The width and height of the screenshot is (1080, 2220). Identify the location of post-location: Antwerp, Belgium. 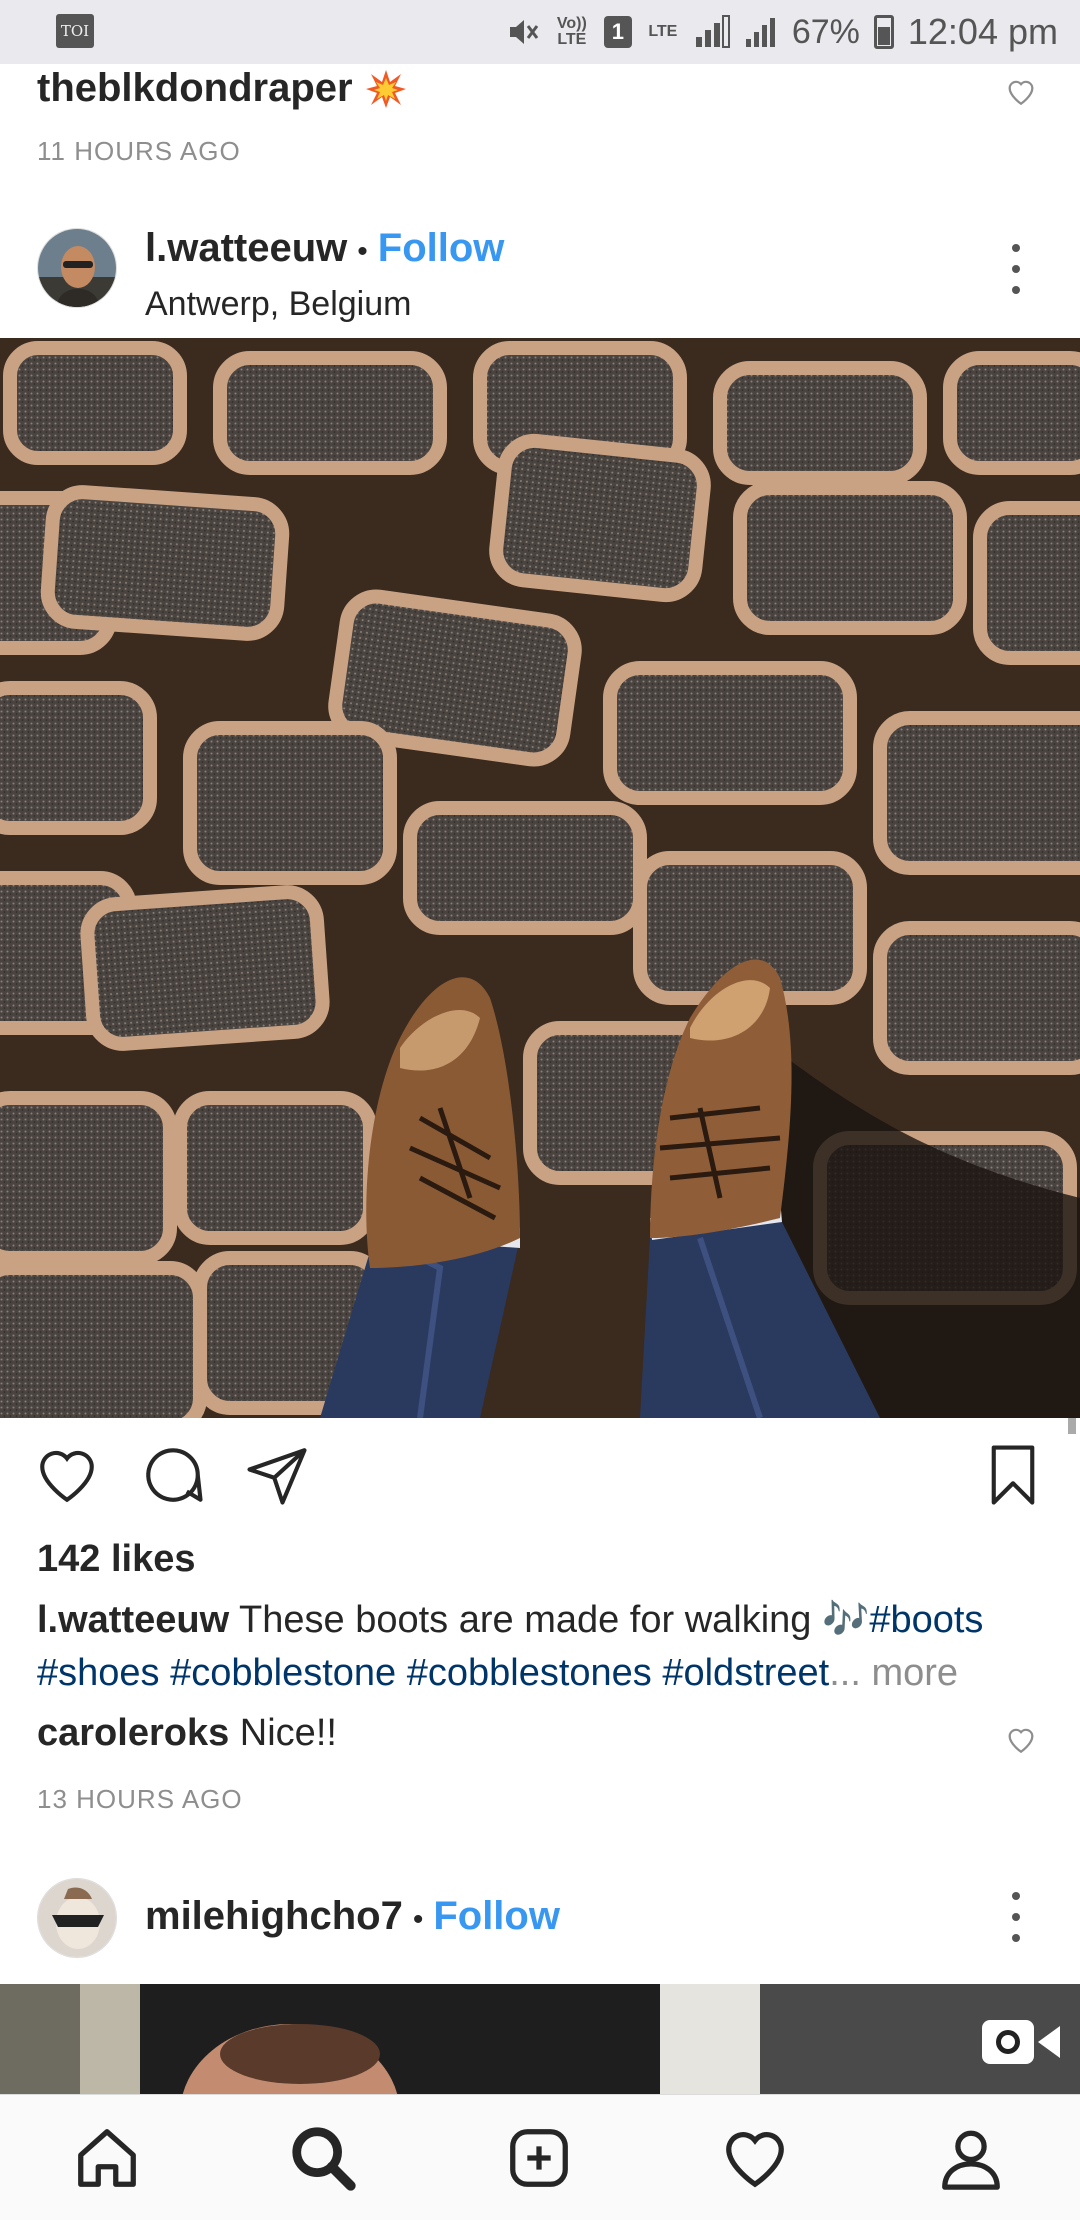
(278, 304).